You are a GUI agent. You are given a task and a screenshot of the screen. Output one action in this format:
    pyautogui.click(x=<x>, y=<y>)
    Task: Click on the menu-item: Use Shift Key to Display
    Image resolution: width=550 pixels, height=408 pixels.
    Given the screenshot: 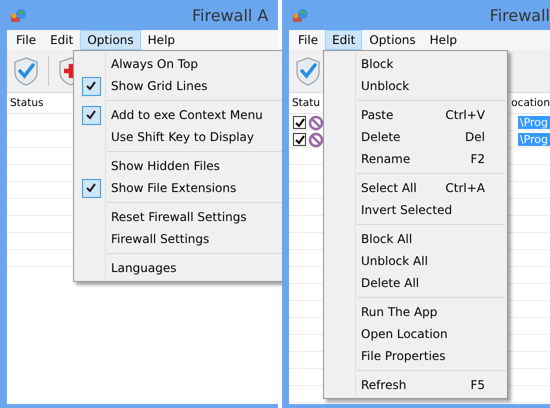 What is the action you would take?
    pyautogui.click(x=179, y=137)
    